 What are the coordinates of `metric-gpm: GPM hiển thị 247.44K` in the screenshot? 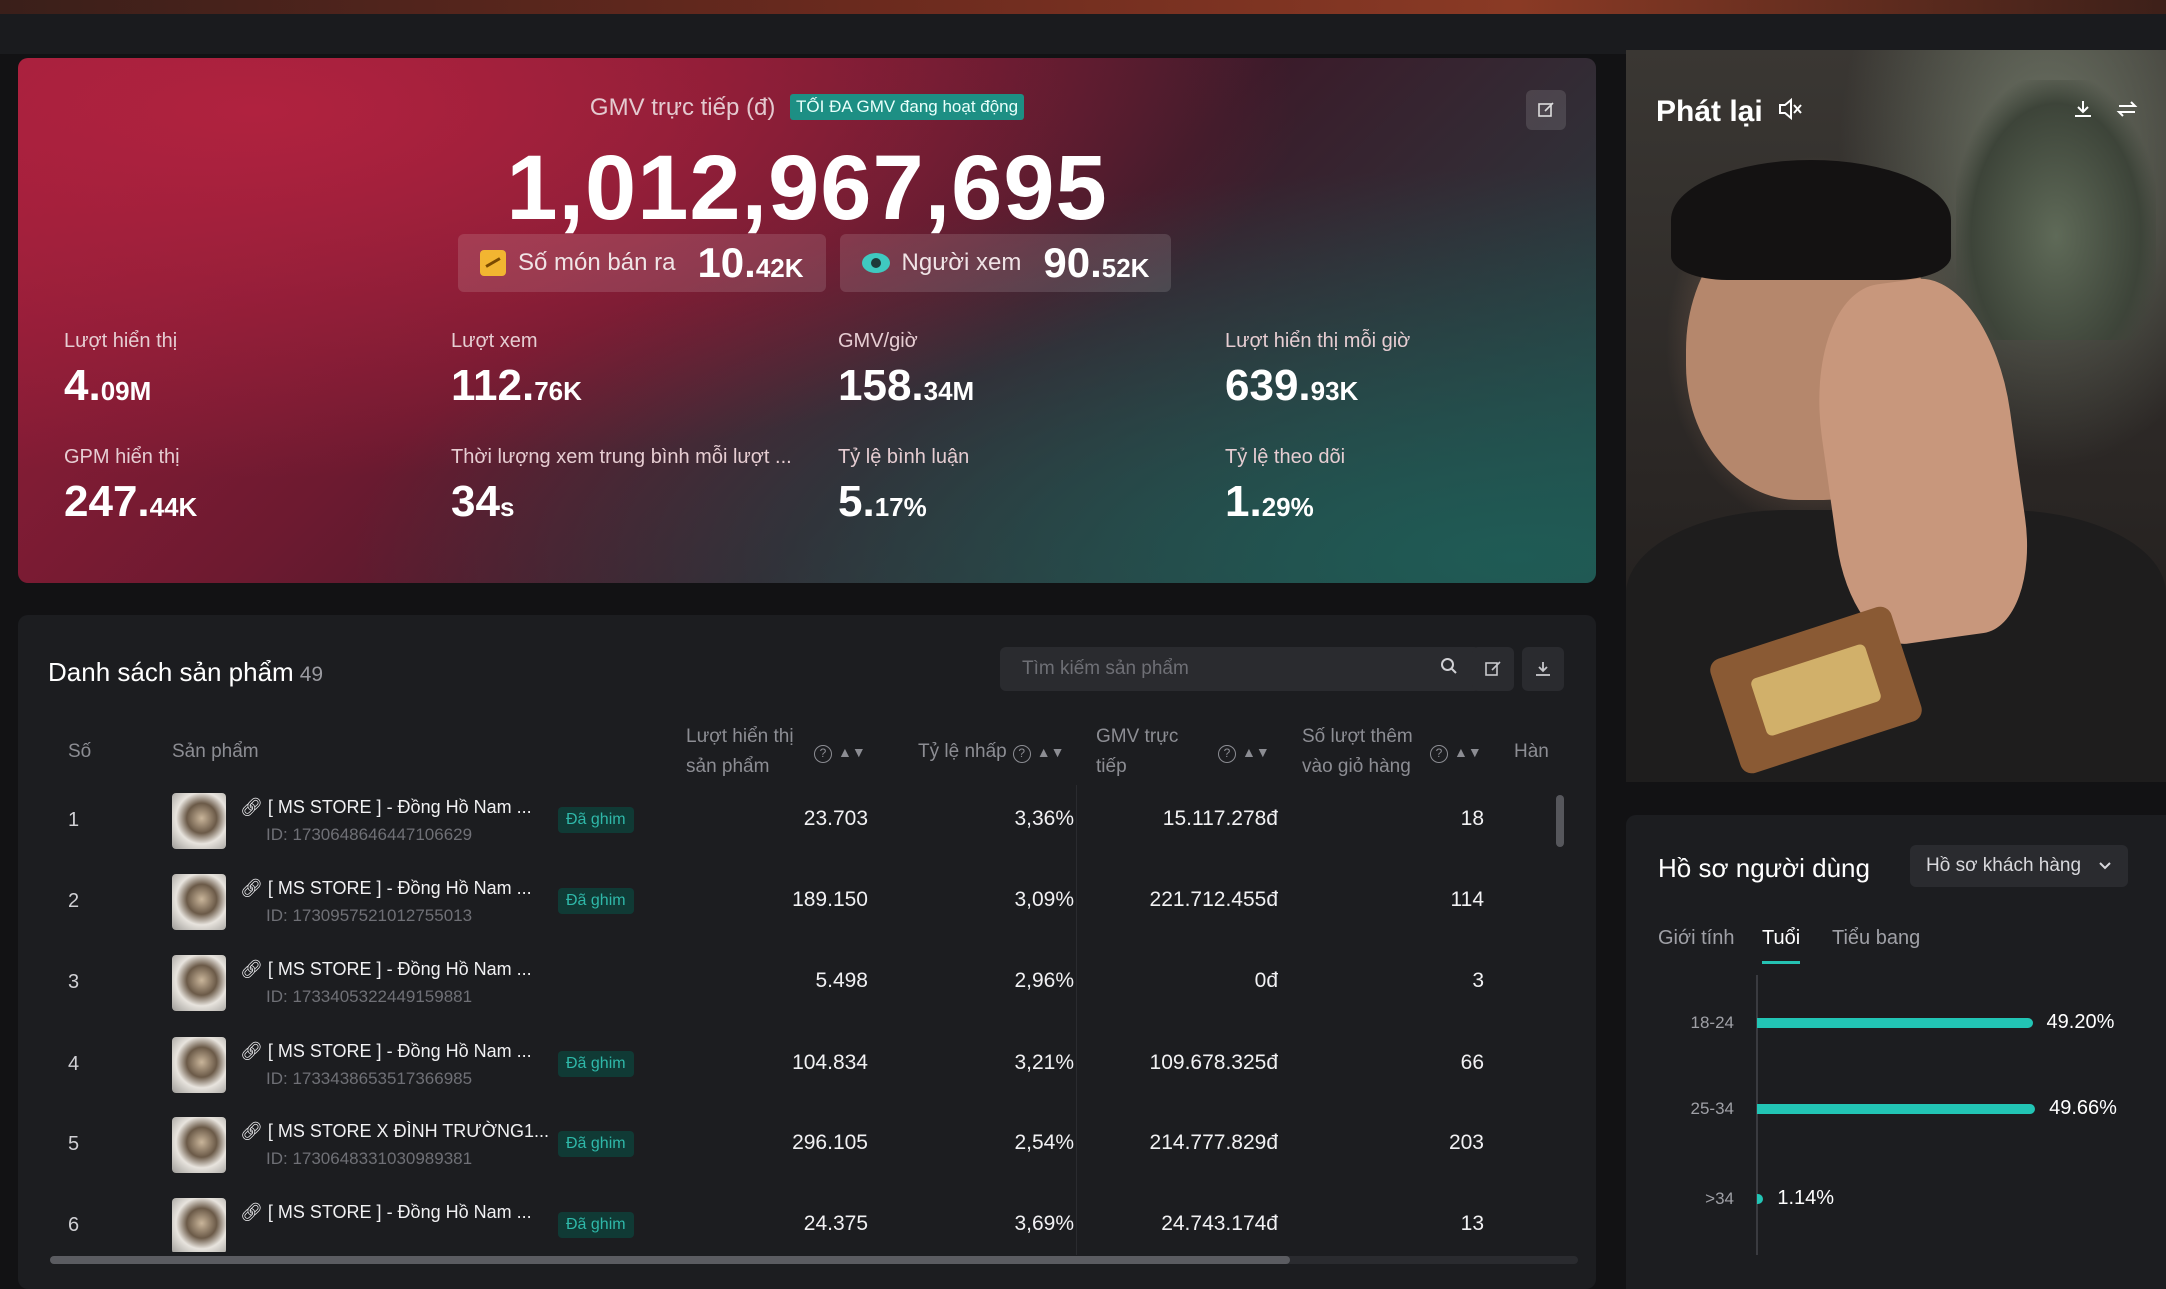 It's located at (130, 486).